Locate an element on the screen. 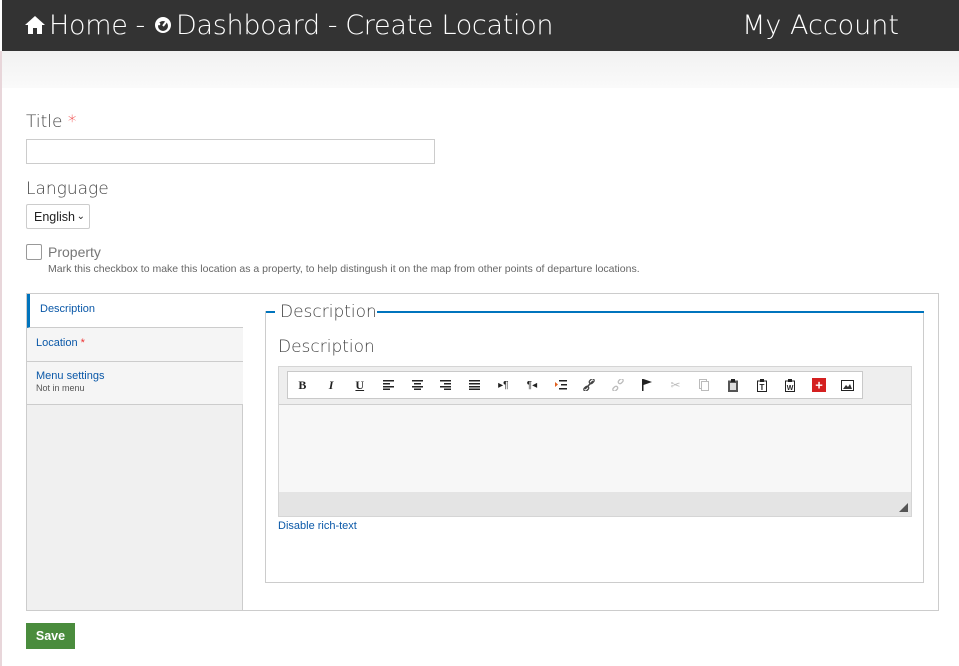 The height and width of the screenshot is (666, 959). cut-icon: ✂ is located at coordinates (675, 385).